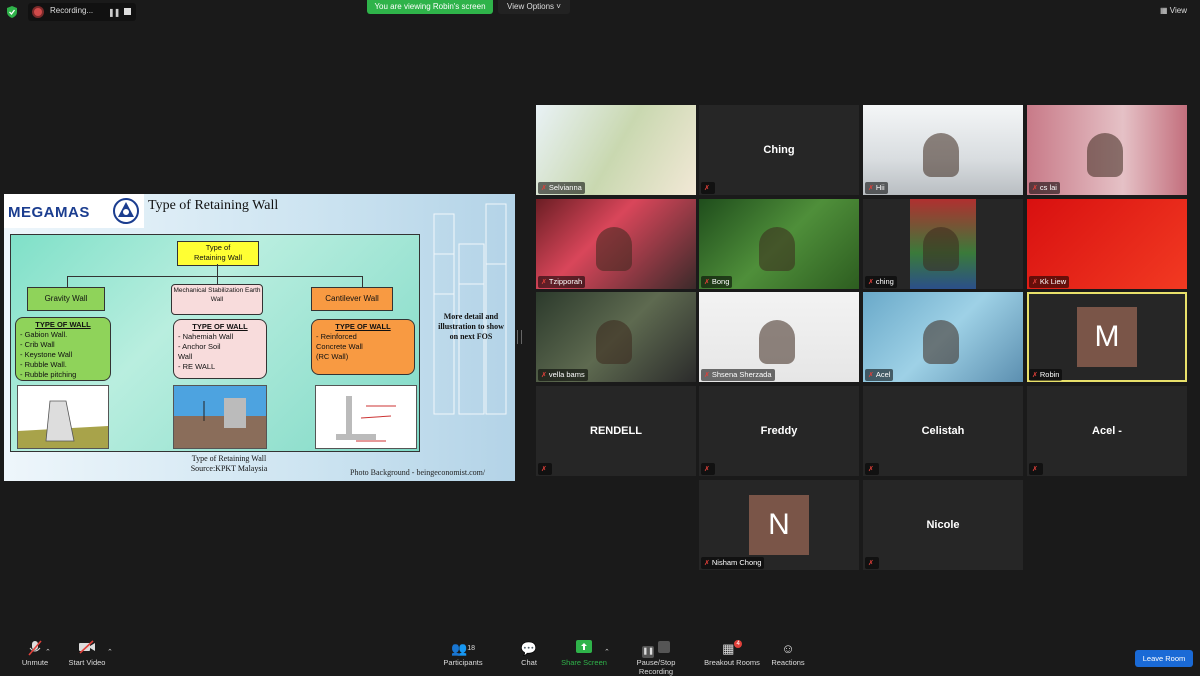 Image resolution: width=1200 pixels, height=676 pixels. I want to click on caption-source: Source:KPKT Malaysia, so click(229, 468).